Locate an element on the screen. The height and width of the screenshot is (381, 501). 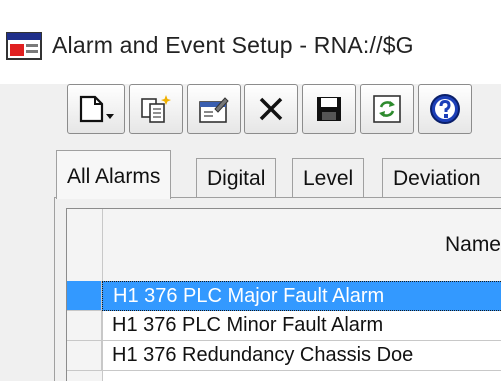
save-button is located at coordinates (329, 109).